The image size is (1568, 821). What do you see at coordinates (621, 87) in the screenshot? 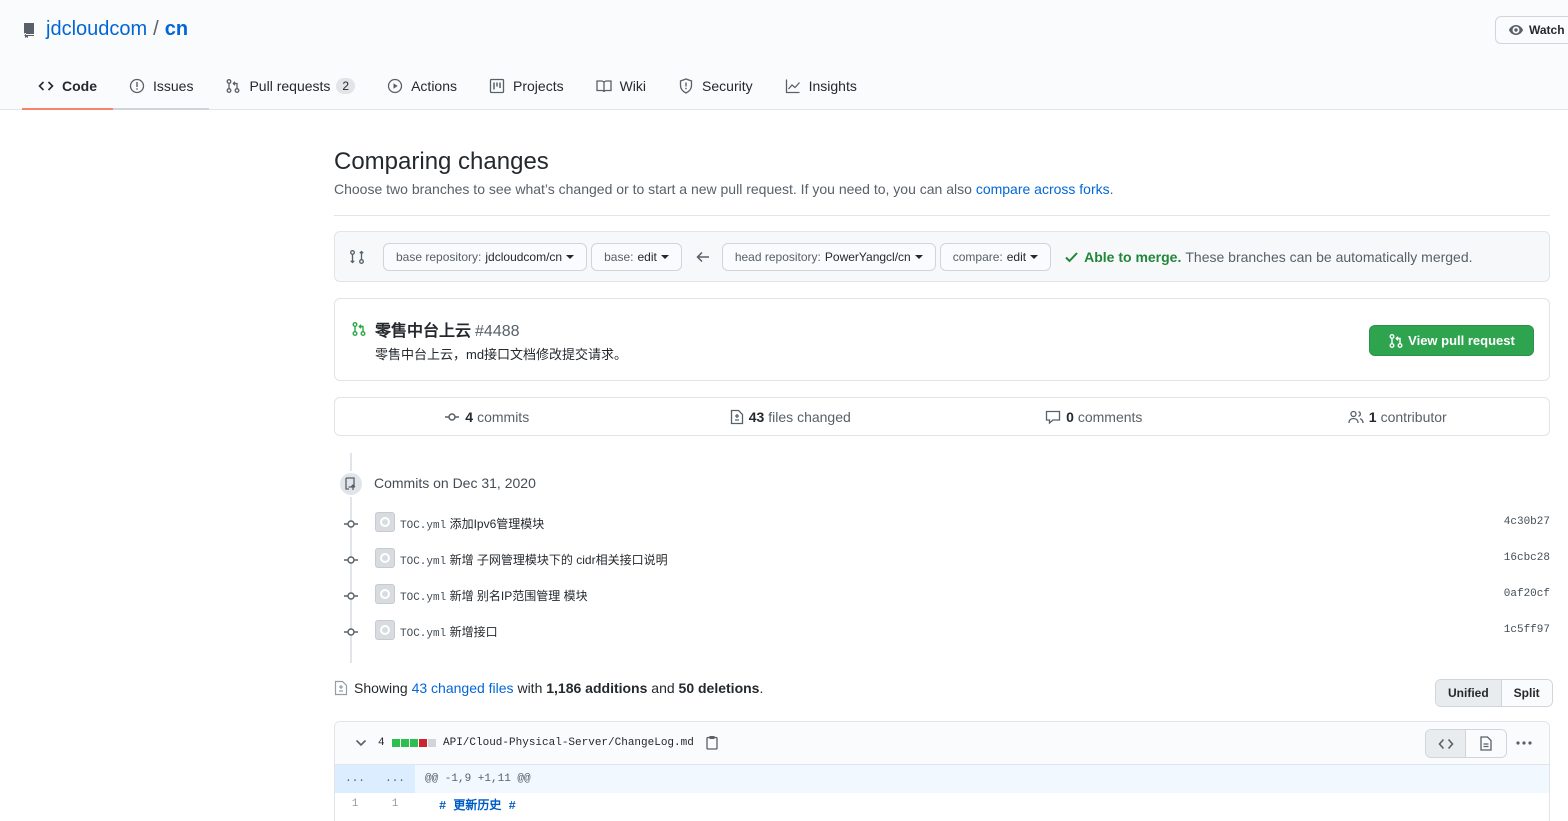
I see `tab-wiki: Wiki` at bounding box center [621, 87].